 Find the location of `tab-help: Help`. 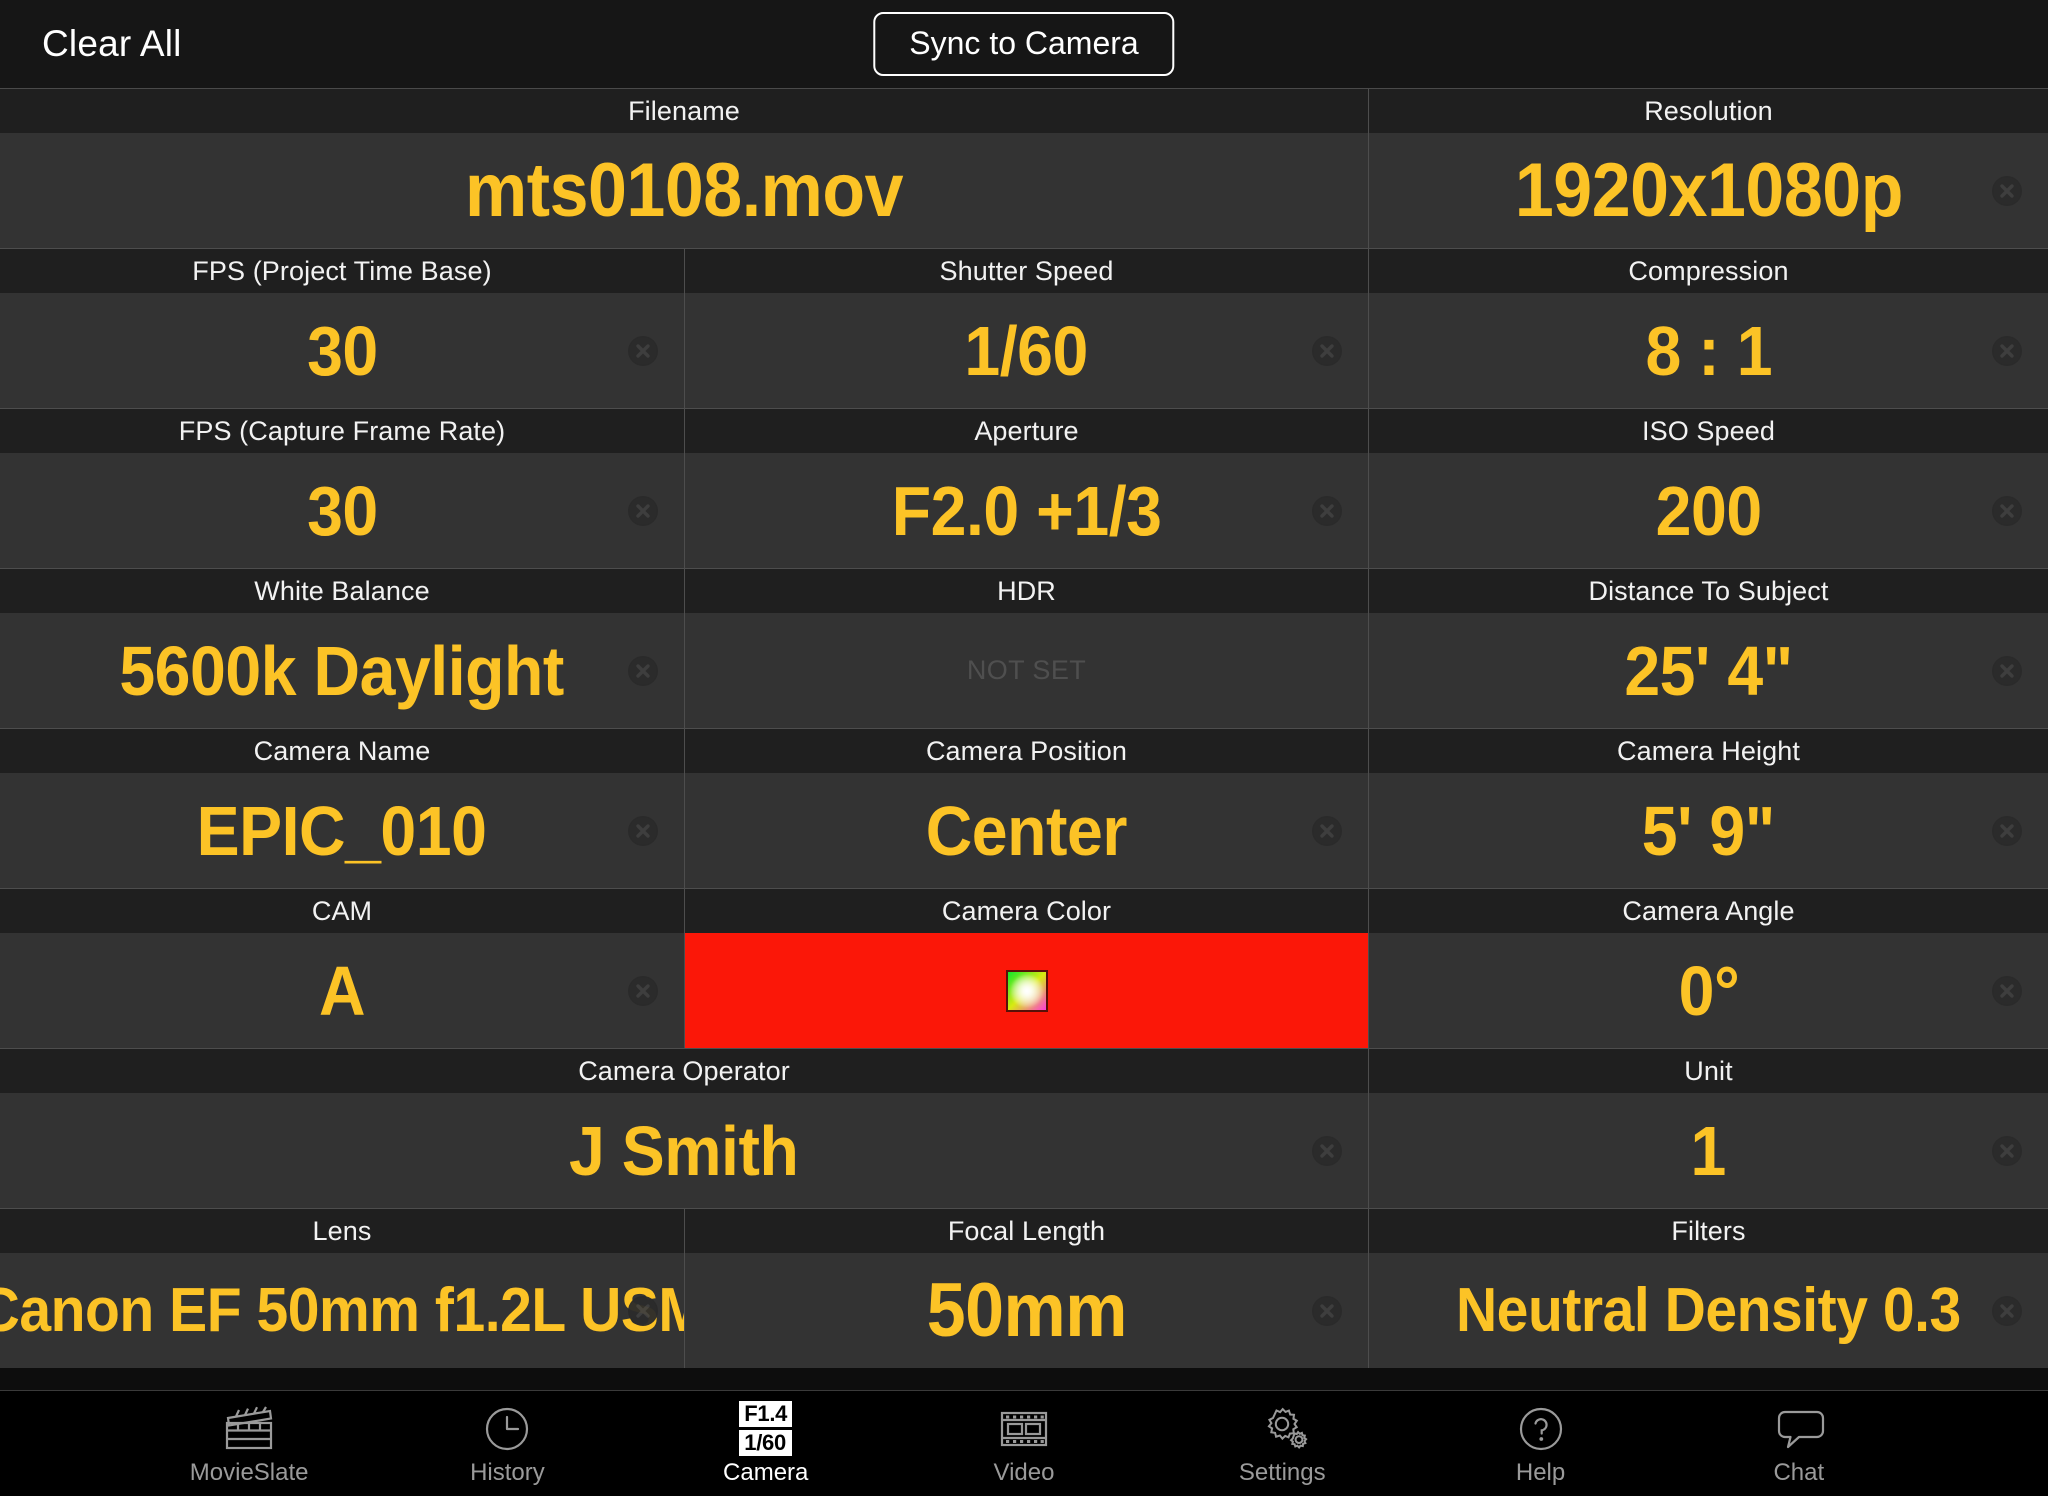

tab-help: Help is located at coordinates (1540, 1443).